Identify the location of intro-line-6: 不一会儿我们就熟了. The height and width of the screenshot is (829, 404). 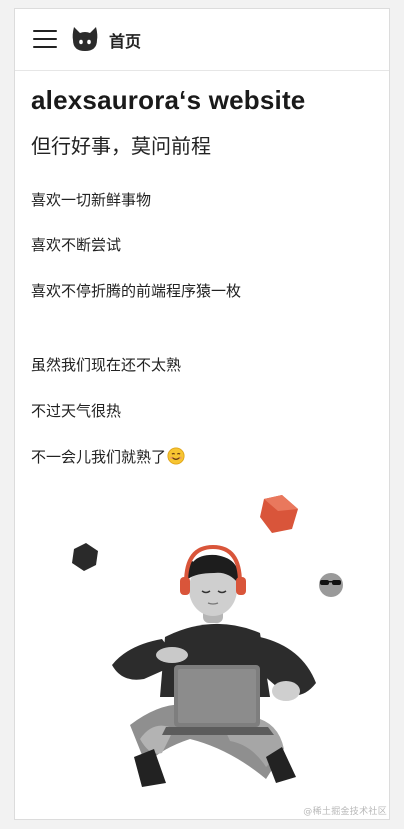
(108, 456).